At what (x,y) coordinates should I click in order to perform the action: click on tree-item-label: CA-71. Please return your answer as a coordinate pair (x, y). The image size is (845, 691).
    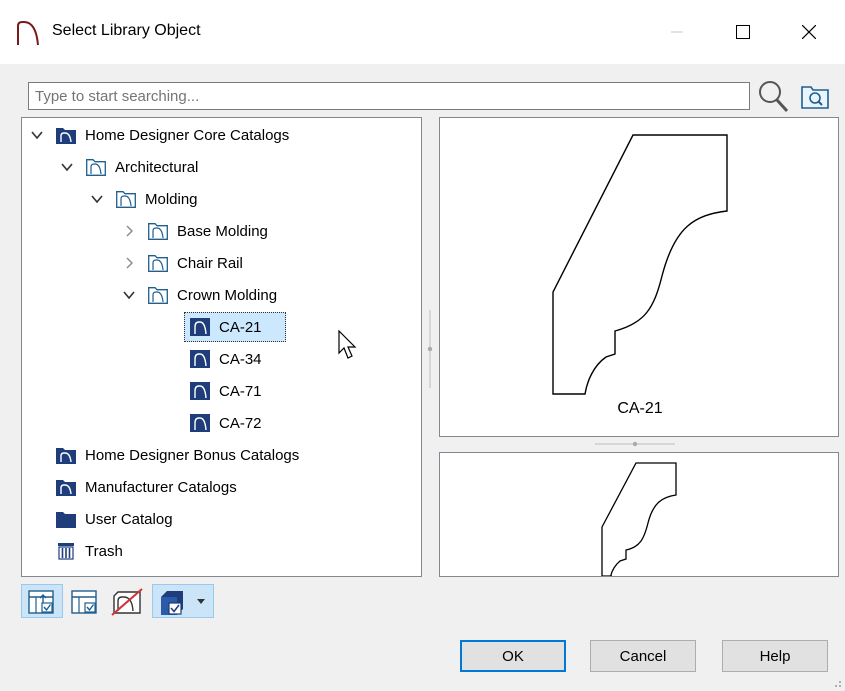
    Looking at the image, I should click on (240, 391).